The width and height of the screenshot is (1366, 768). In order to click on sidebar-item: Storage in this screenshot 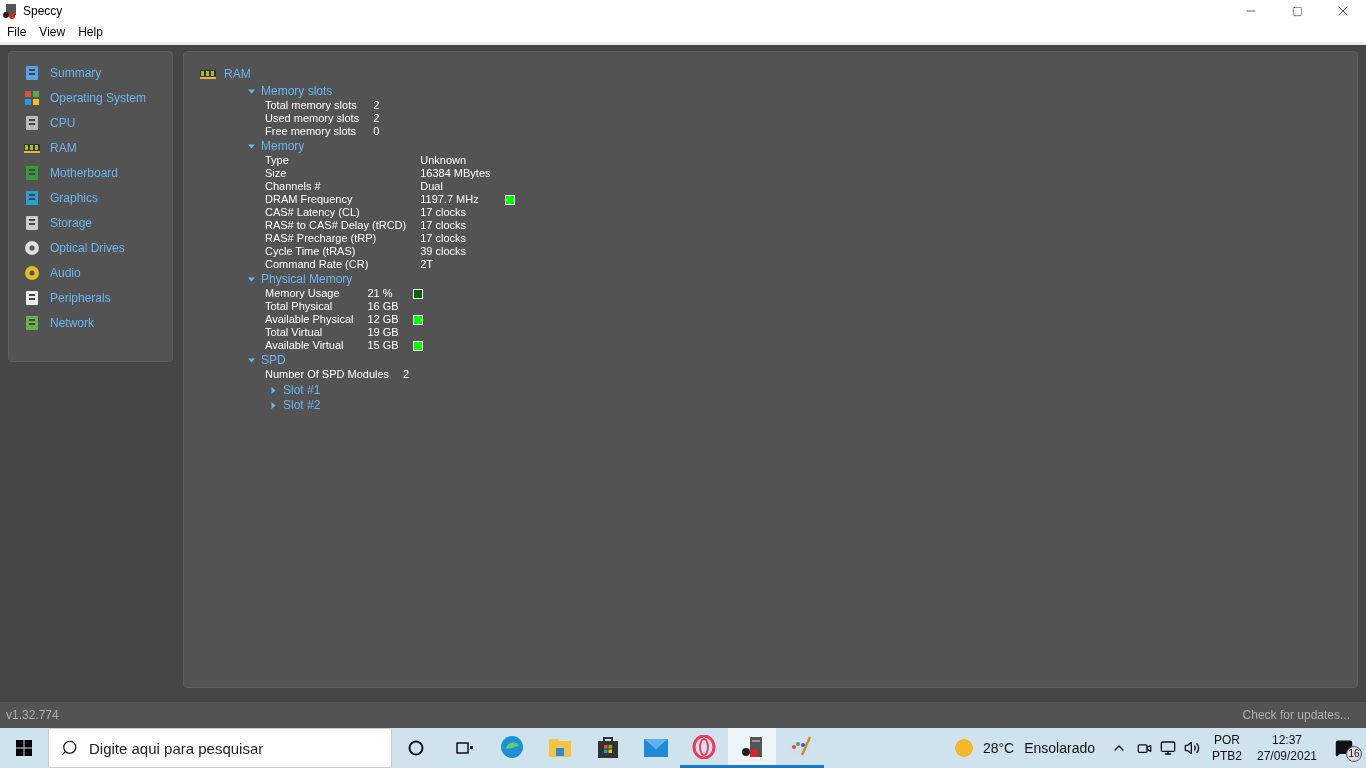, I will do `click(98, 223)`.